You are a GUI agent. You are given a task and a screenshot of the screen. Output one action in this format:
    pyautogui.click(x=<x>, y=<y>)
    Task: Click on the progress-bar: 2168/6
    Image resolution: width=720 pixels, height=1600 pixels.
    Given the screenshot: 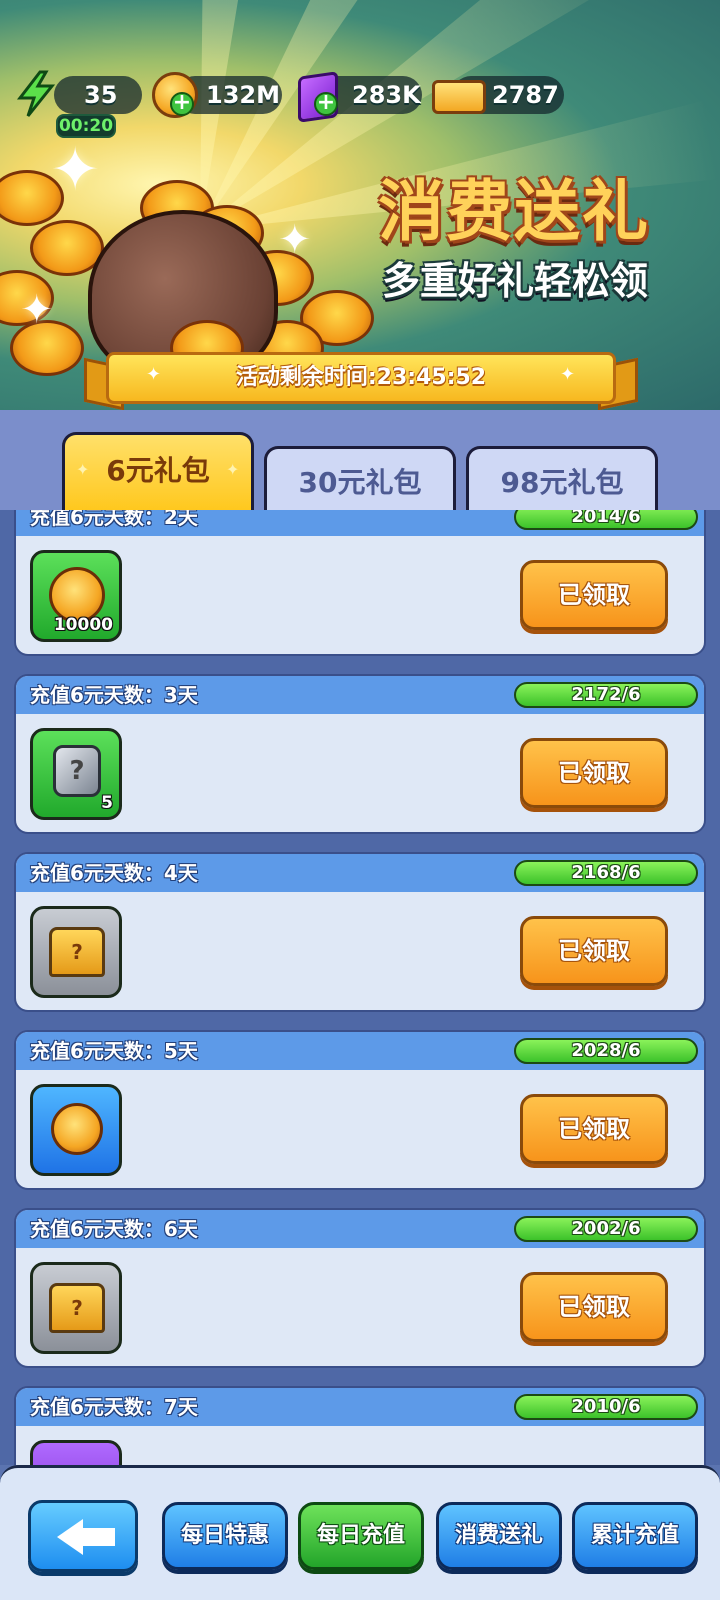 What is the action you would take?
    pyautogui.click(x=606, y=873)
    